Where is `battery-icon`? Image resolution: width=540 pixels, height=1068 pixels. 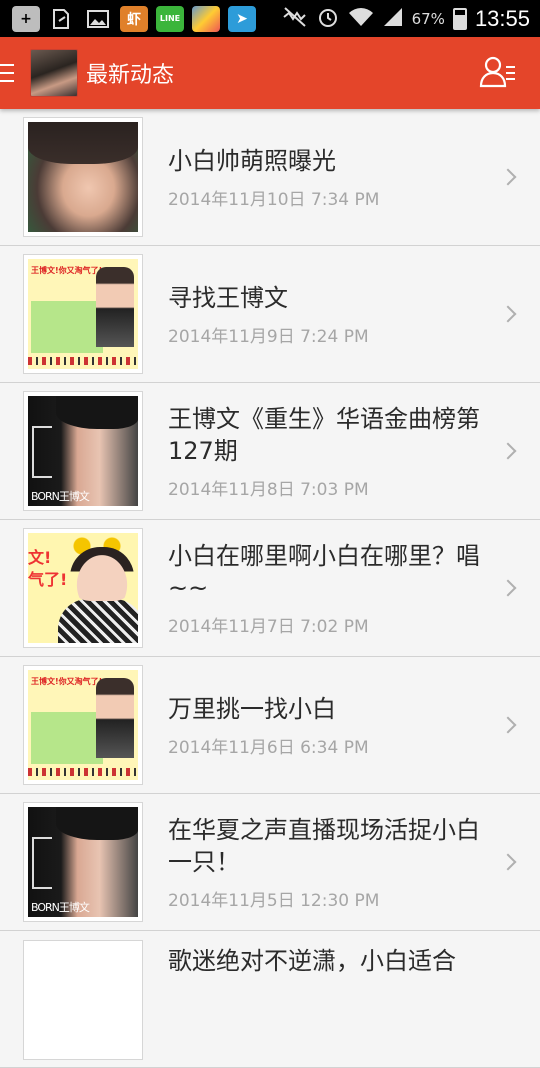 battery-icon is located at coordinates (459, 18).